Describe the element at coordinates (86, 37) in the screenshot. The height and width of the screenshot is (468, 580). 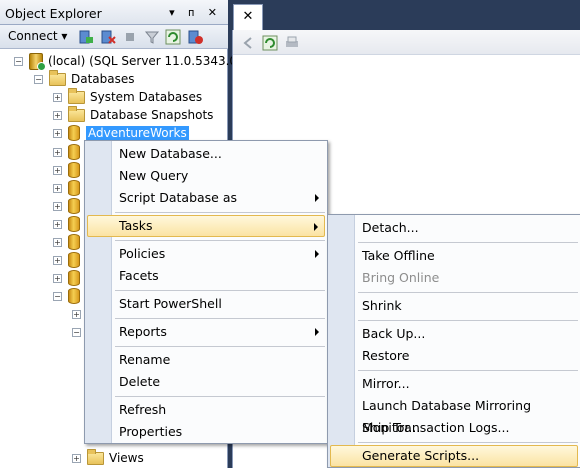
I see `connect-server-icon` at that location.